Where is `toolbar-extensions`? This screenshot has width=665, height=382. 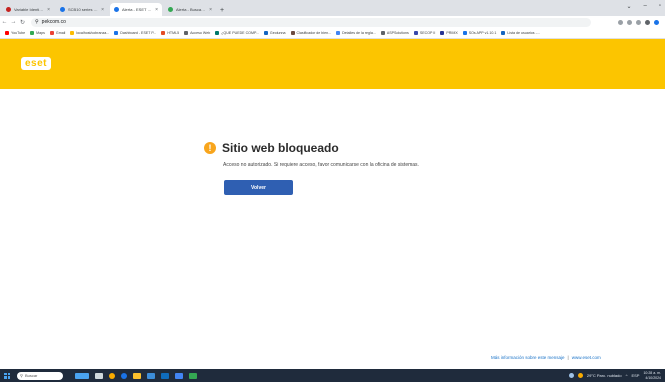
toolbar-extensions is located at coordinates (638, 22).